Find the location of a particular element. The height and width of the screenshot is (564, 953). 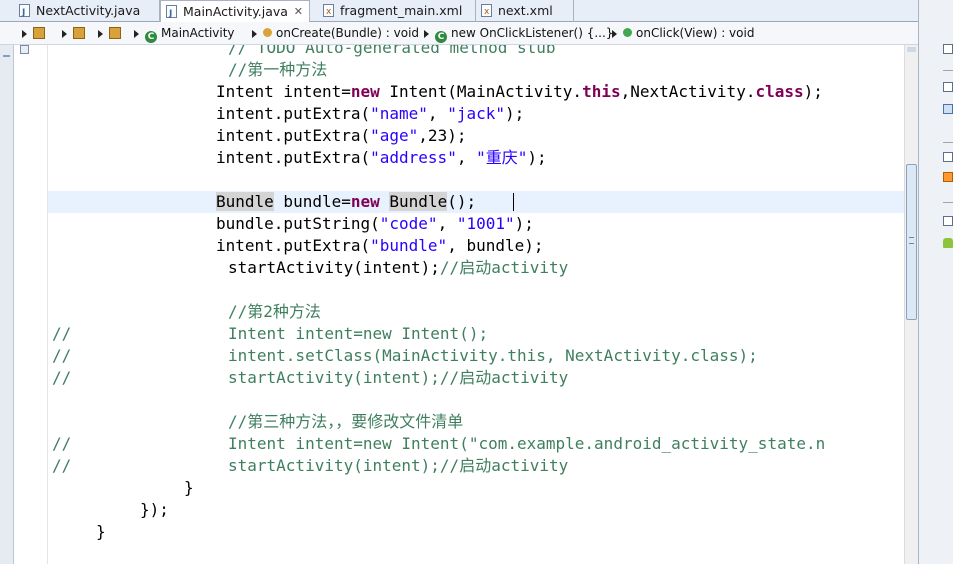

breadcrumb-method-oncreate: onCreate(Bundle) : void is located at coordinates (335, 33).